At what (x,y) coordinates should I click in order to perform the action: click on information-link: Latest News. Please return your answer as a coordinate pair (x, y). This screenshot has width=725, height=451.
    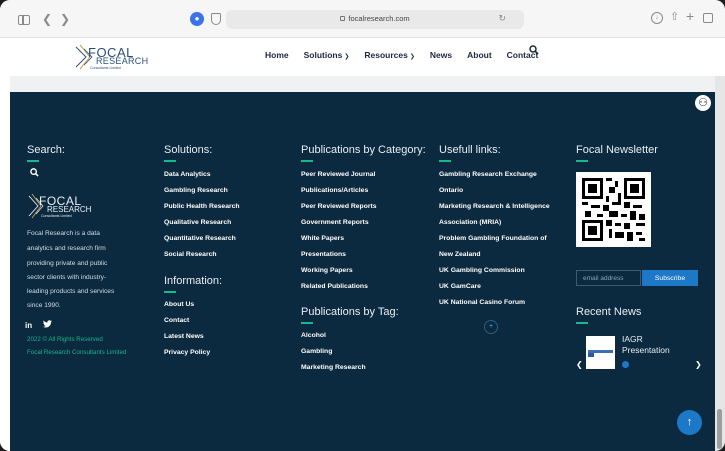
    Looking at the image, I should click on (184, 336).